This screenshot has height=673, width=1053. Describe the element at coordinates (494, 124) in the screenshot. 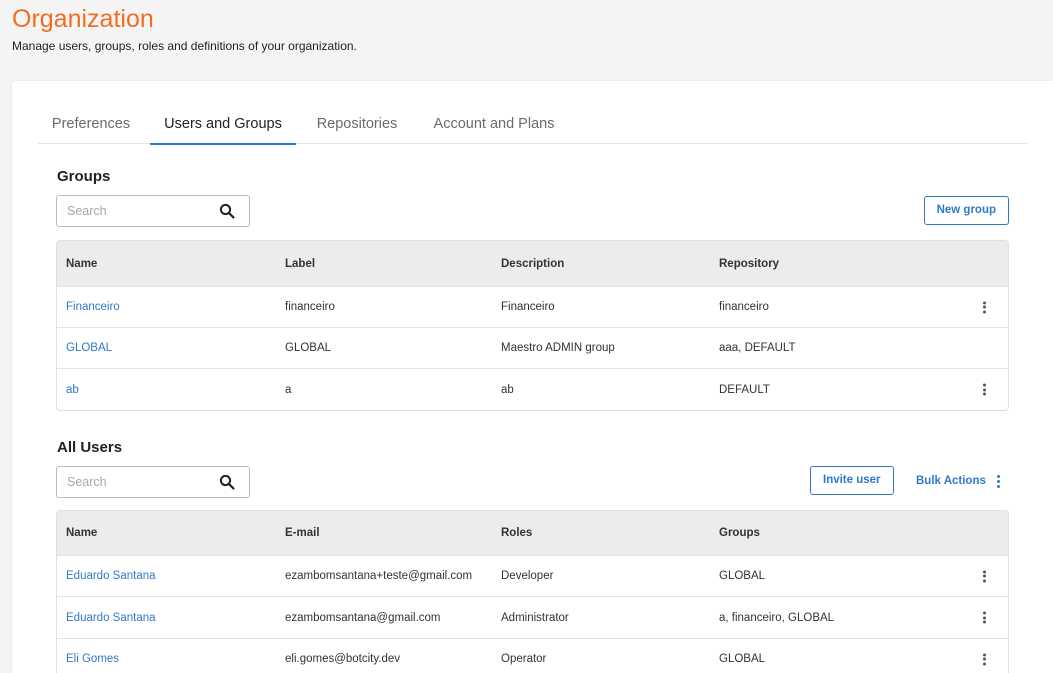

I see `tab-account-and-plans: Account and Plans` at that location.